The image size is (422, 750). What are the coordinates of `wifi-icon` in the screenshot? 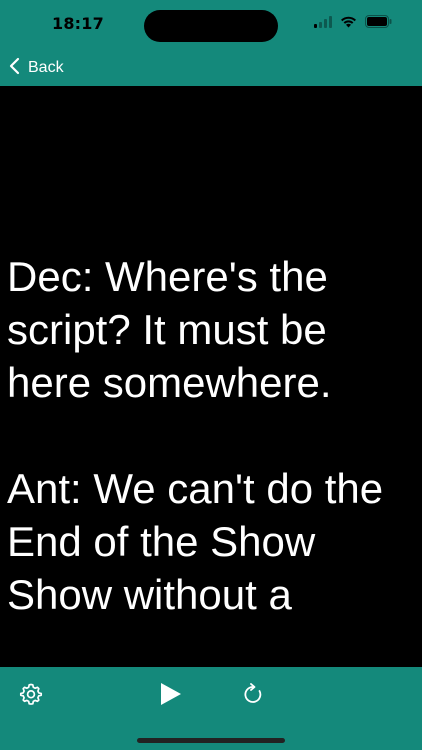 It's located at (348, 24).